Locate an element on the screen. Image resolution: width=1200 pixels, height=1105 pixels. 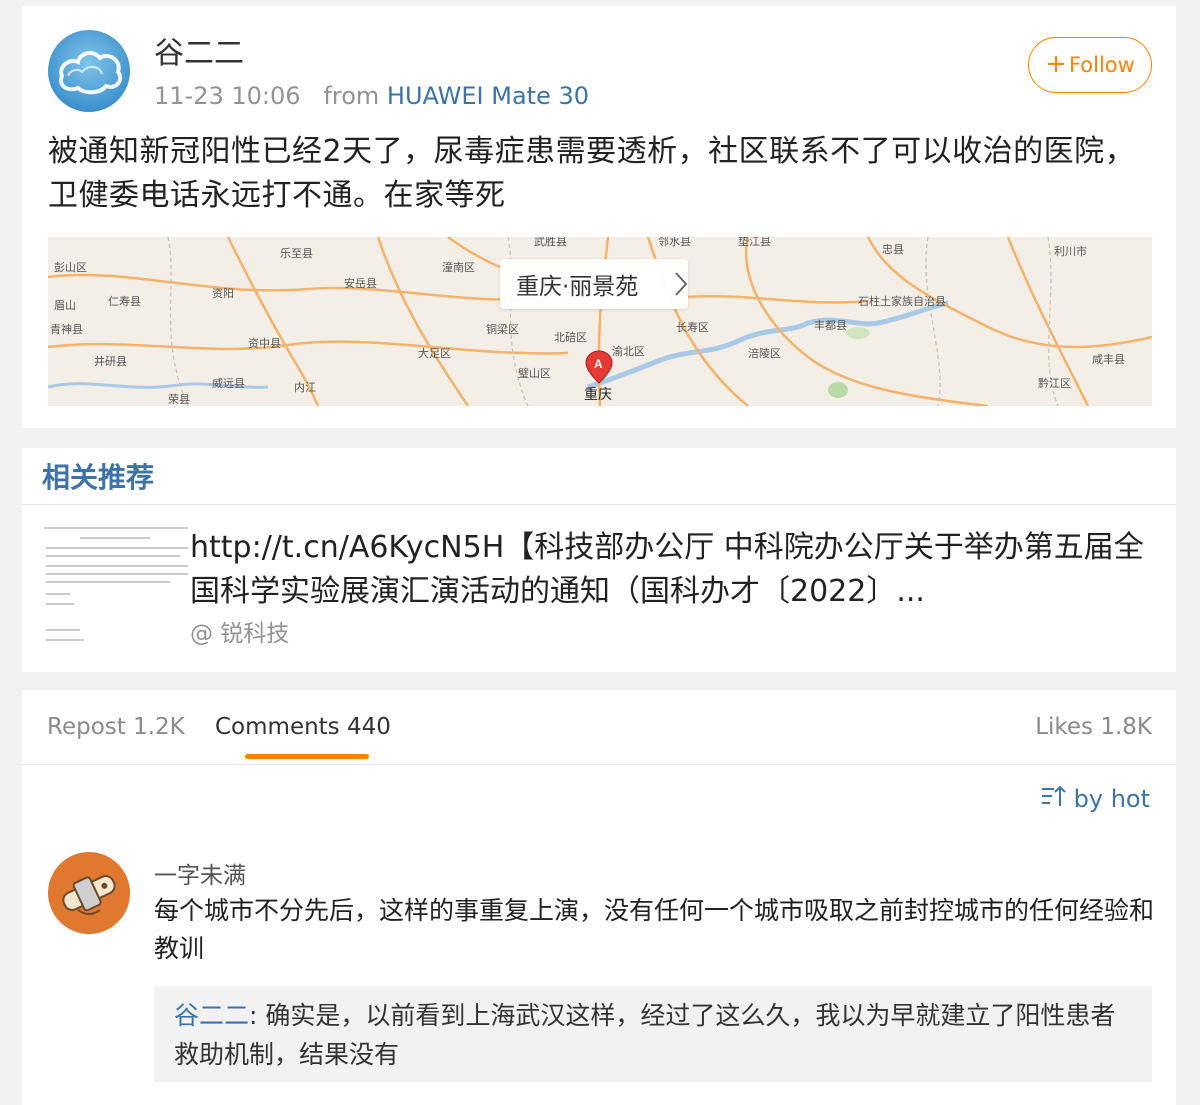
tab-likes: Likes 1.8K is located at coordinates (1093, 727).